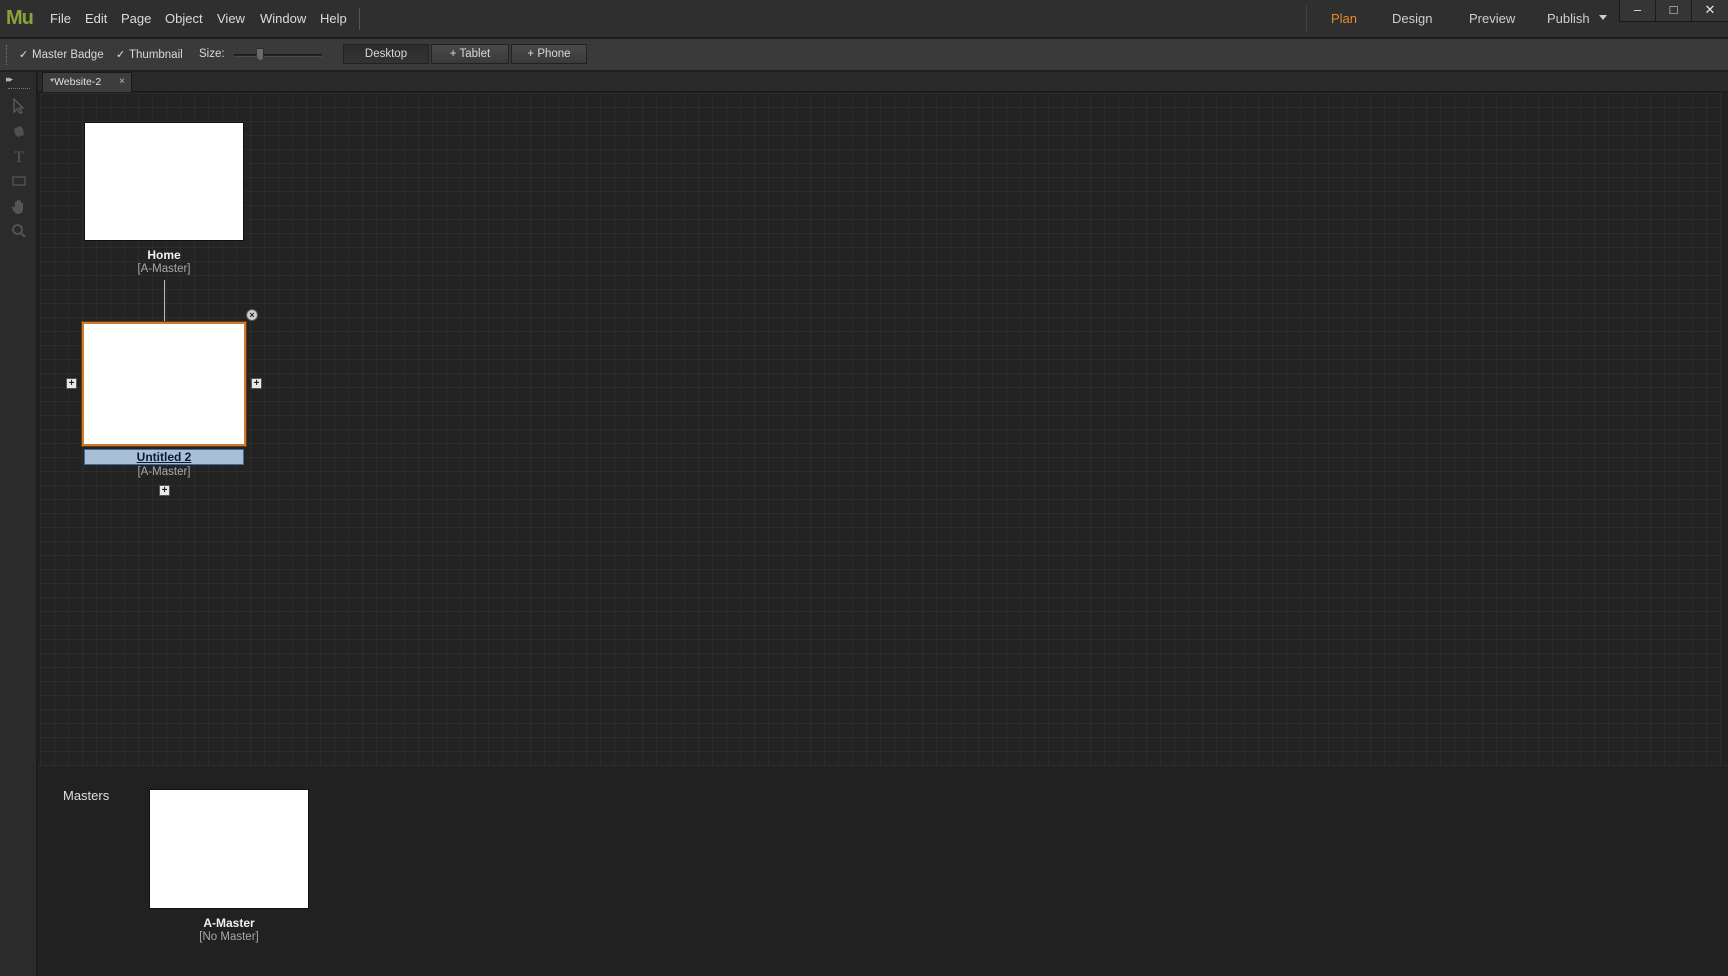  Describe the element at coordinates (1637, 11) in the screenshot. I see `minimize-button: –` at that location.